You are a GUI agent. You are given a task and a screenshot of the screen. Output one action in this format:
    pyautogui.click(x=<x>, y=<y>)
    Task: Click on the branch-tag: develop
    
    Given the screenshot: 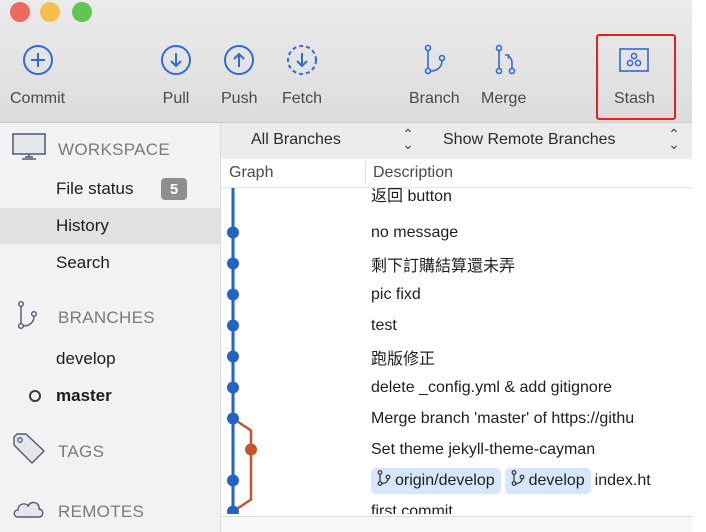 What is the action you would take?
    pyautogui.click(x=547, y=480)
    